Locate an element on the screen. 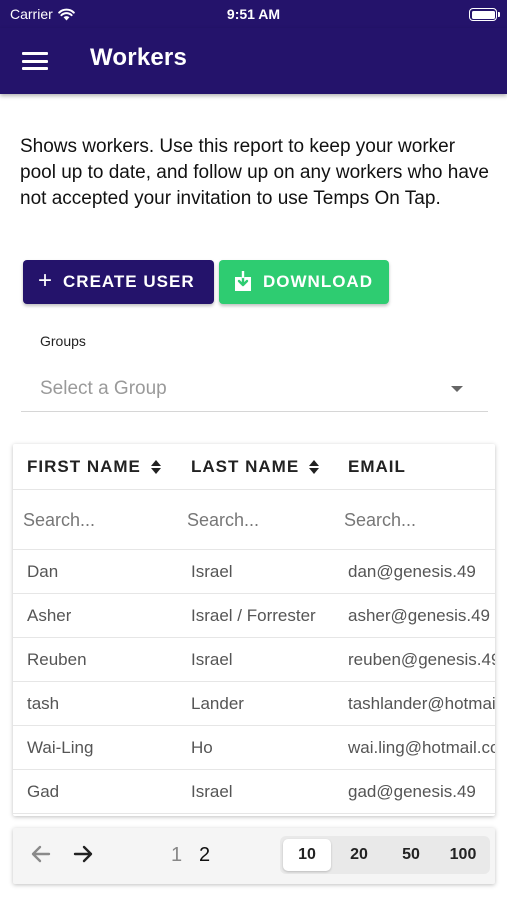 This screenshot has height=900, width=507. last-name-cell: Ho is located at coordinates (202, 747).